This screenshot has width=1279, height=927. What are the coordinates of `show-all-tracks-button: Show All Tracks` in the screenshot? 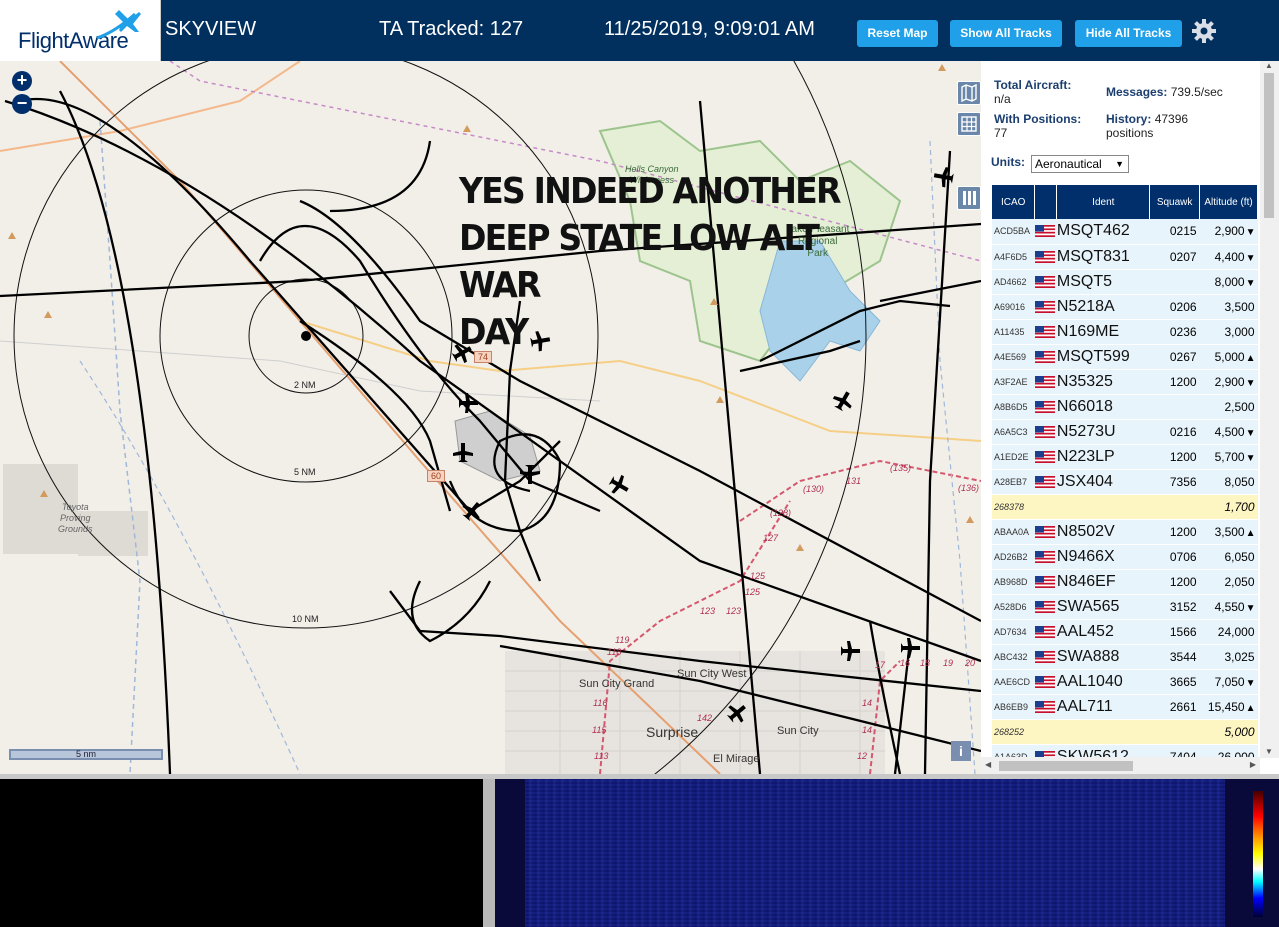 It's located at (1006, 33).